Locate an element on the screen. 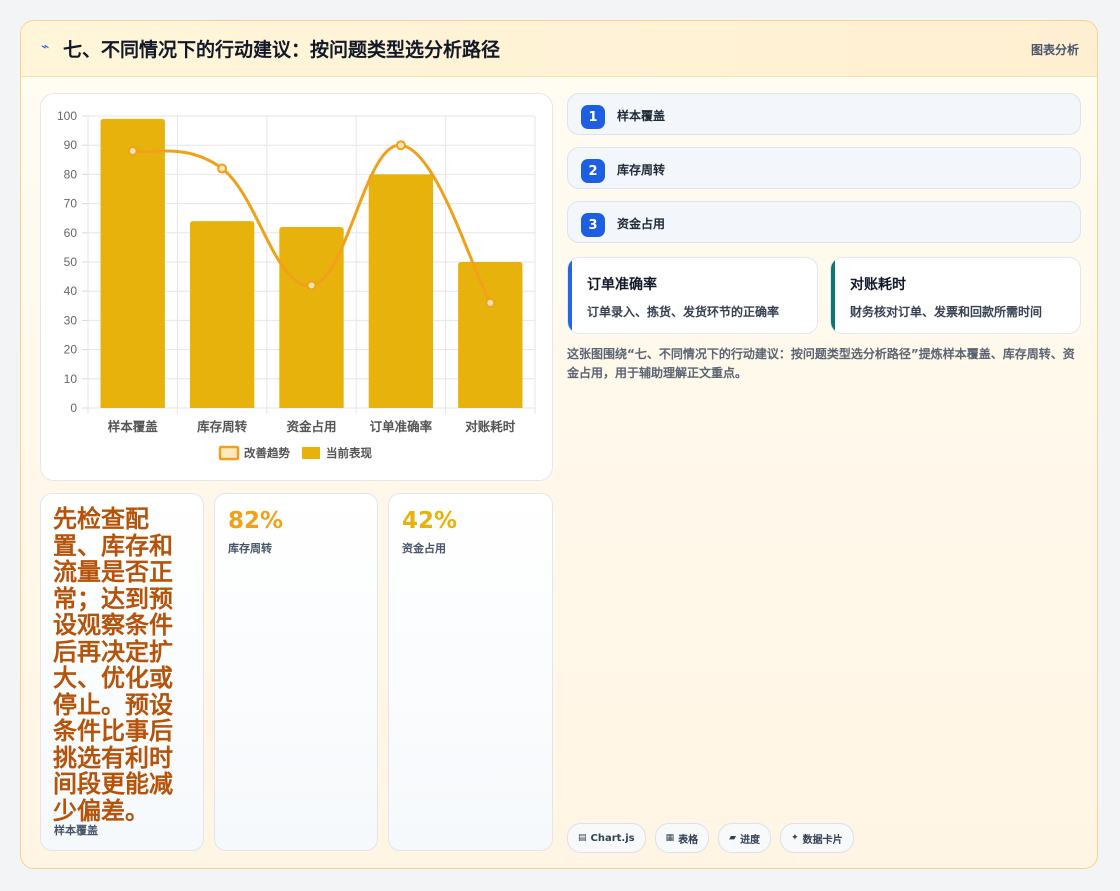 The height and width of the screenshot is (891, 1120). chip-label: 进度 is located at coordinates (750, 840).